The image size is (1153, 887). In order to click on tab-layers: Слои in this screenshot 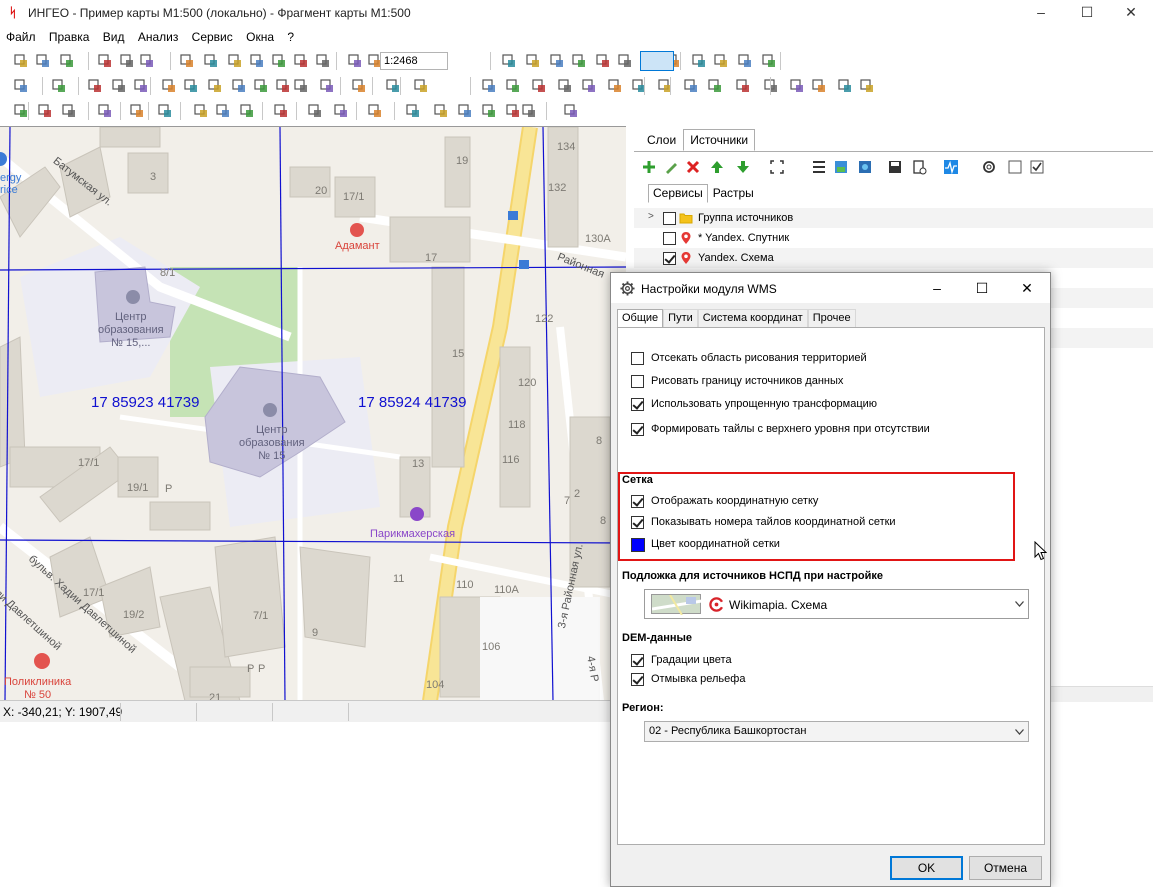, I will do `click(661, 140)`.